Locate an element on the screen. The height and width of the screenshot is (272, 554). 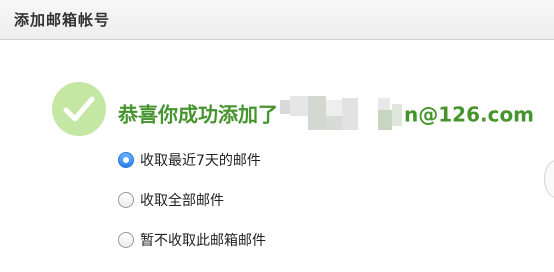
option-label-all-mail: 收取全部邮件 is located at coordinates (182, 201).